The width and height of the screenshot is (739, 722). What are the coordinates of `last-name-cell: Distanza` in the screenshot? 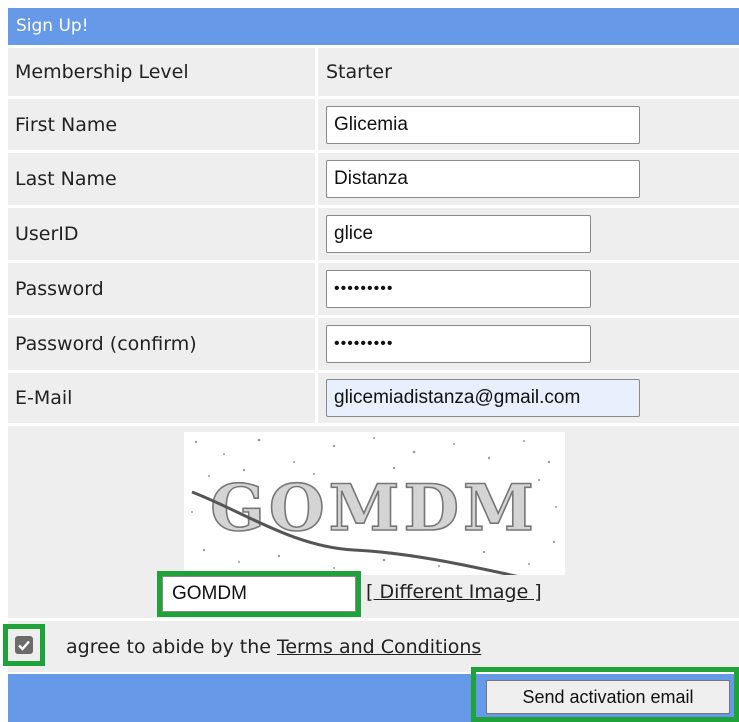 It's located at (528, 179).